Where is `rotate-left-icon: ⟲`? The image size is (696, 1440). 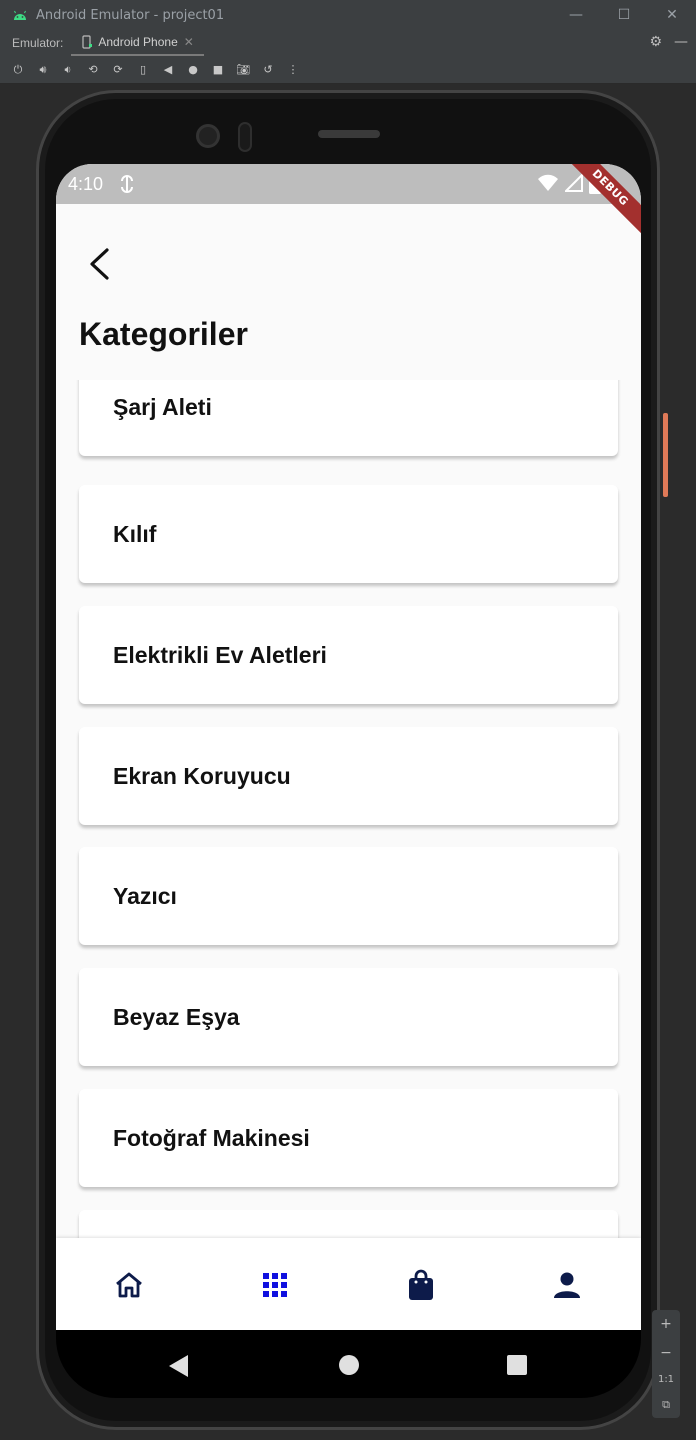 rotate-left-icon: ⟲ is located at coordinates (93, 70).